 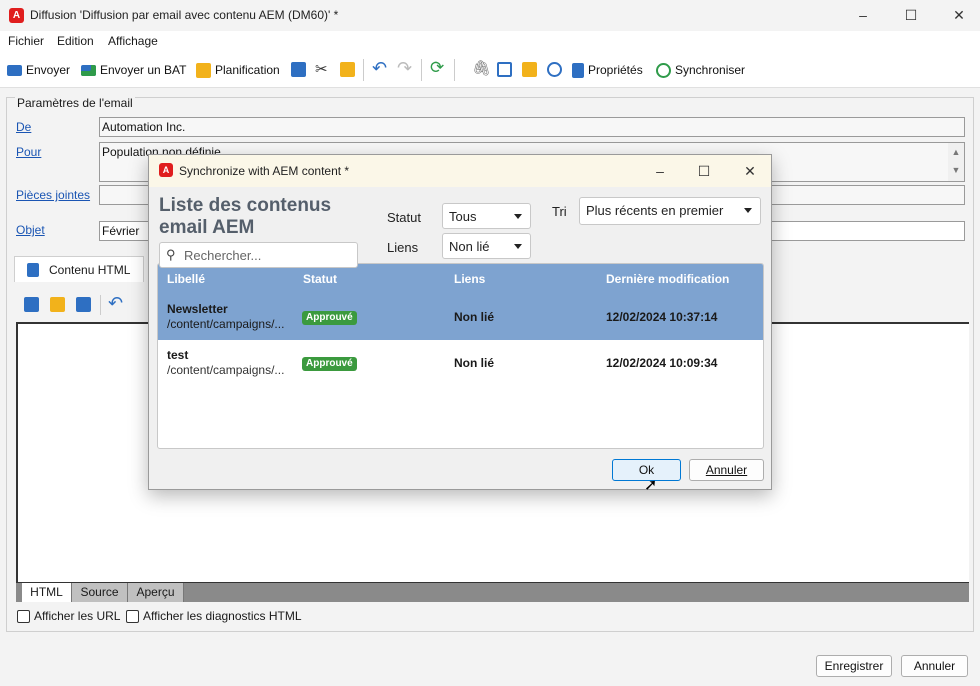 What do you see at coordinates (75, 41) in the screenshot?
I see `menu-edition: Edition` at bounding box center [75, 41].